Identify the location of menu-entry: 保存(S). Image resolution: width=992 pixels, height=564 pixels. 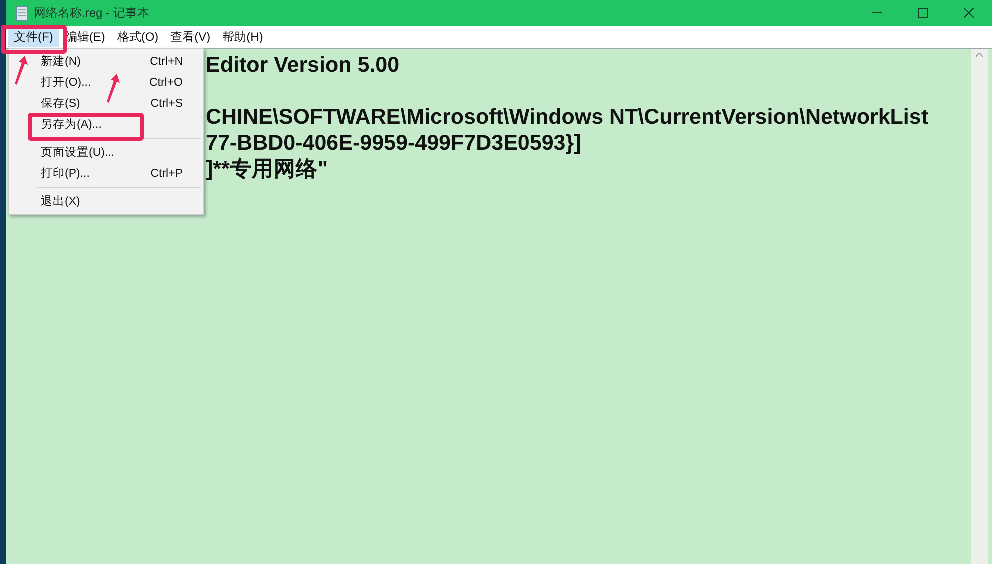
(60, 103).